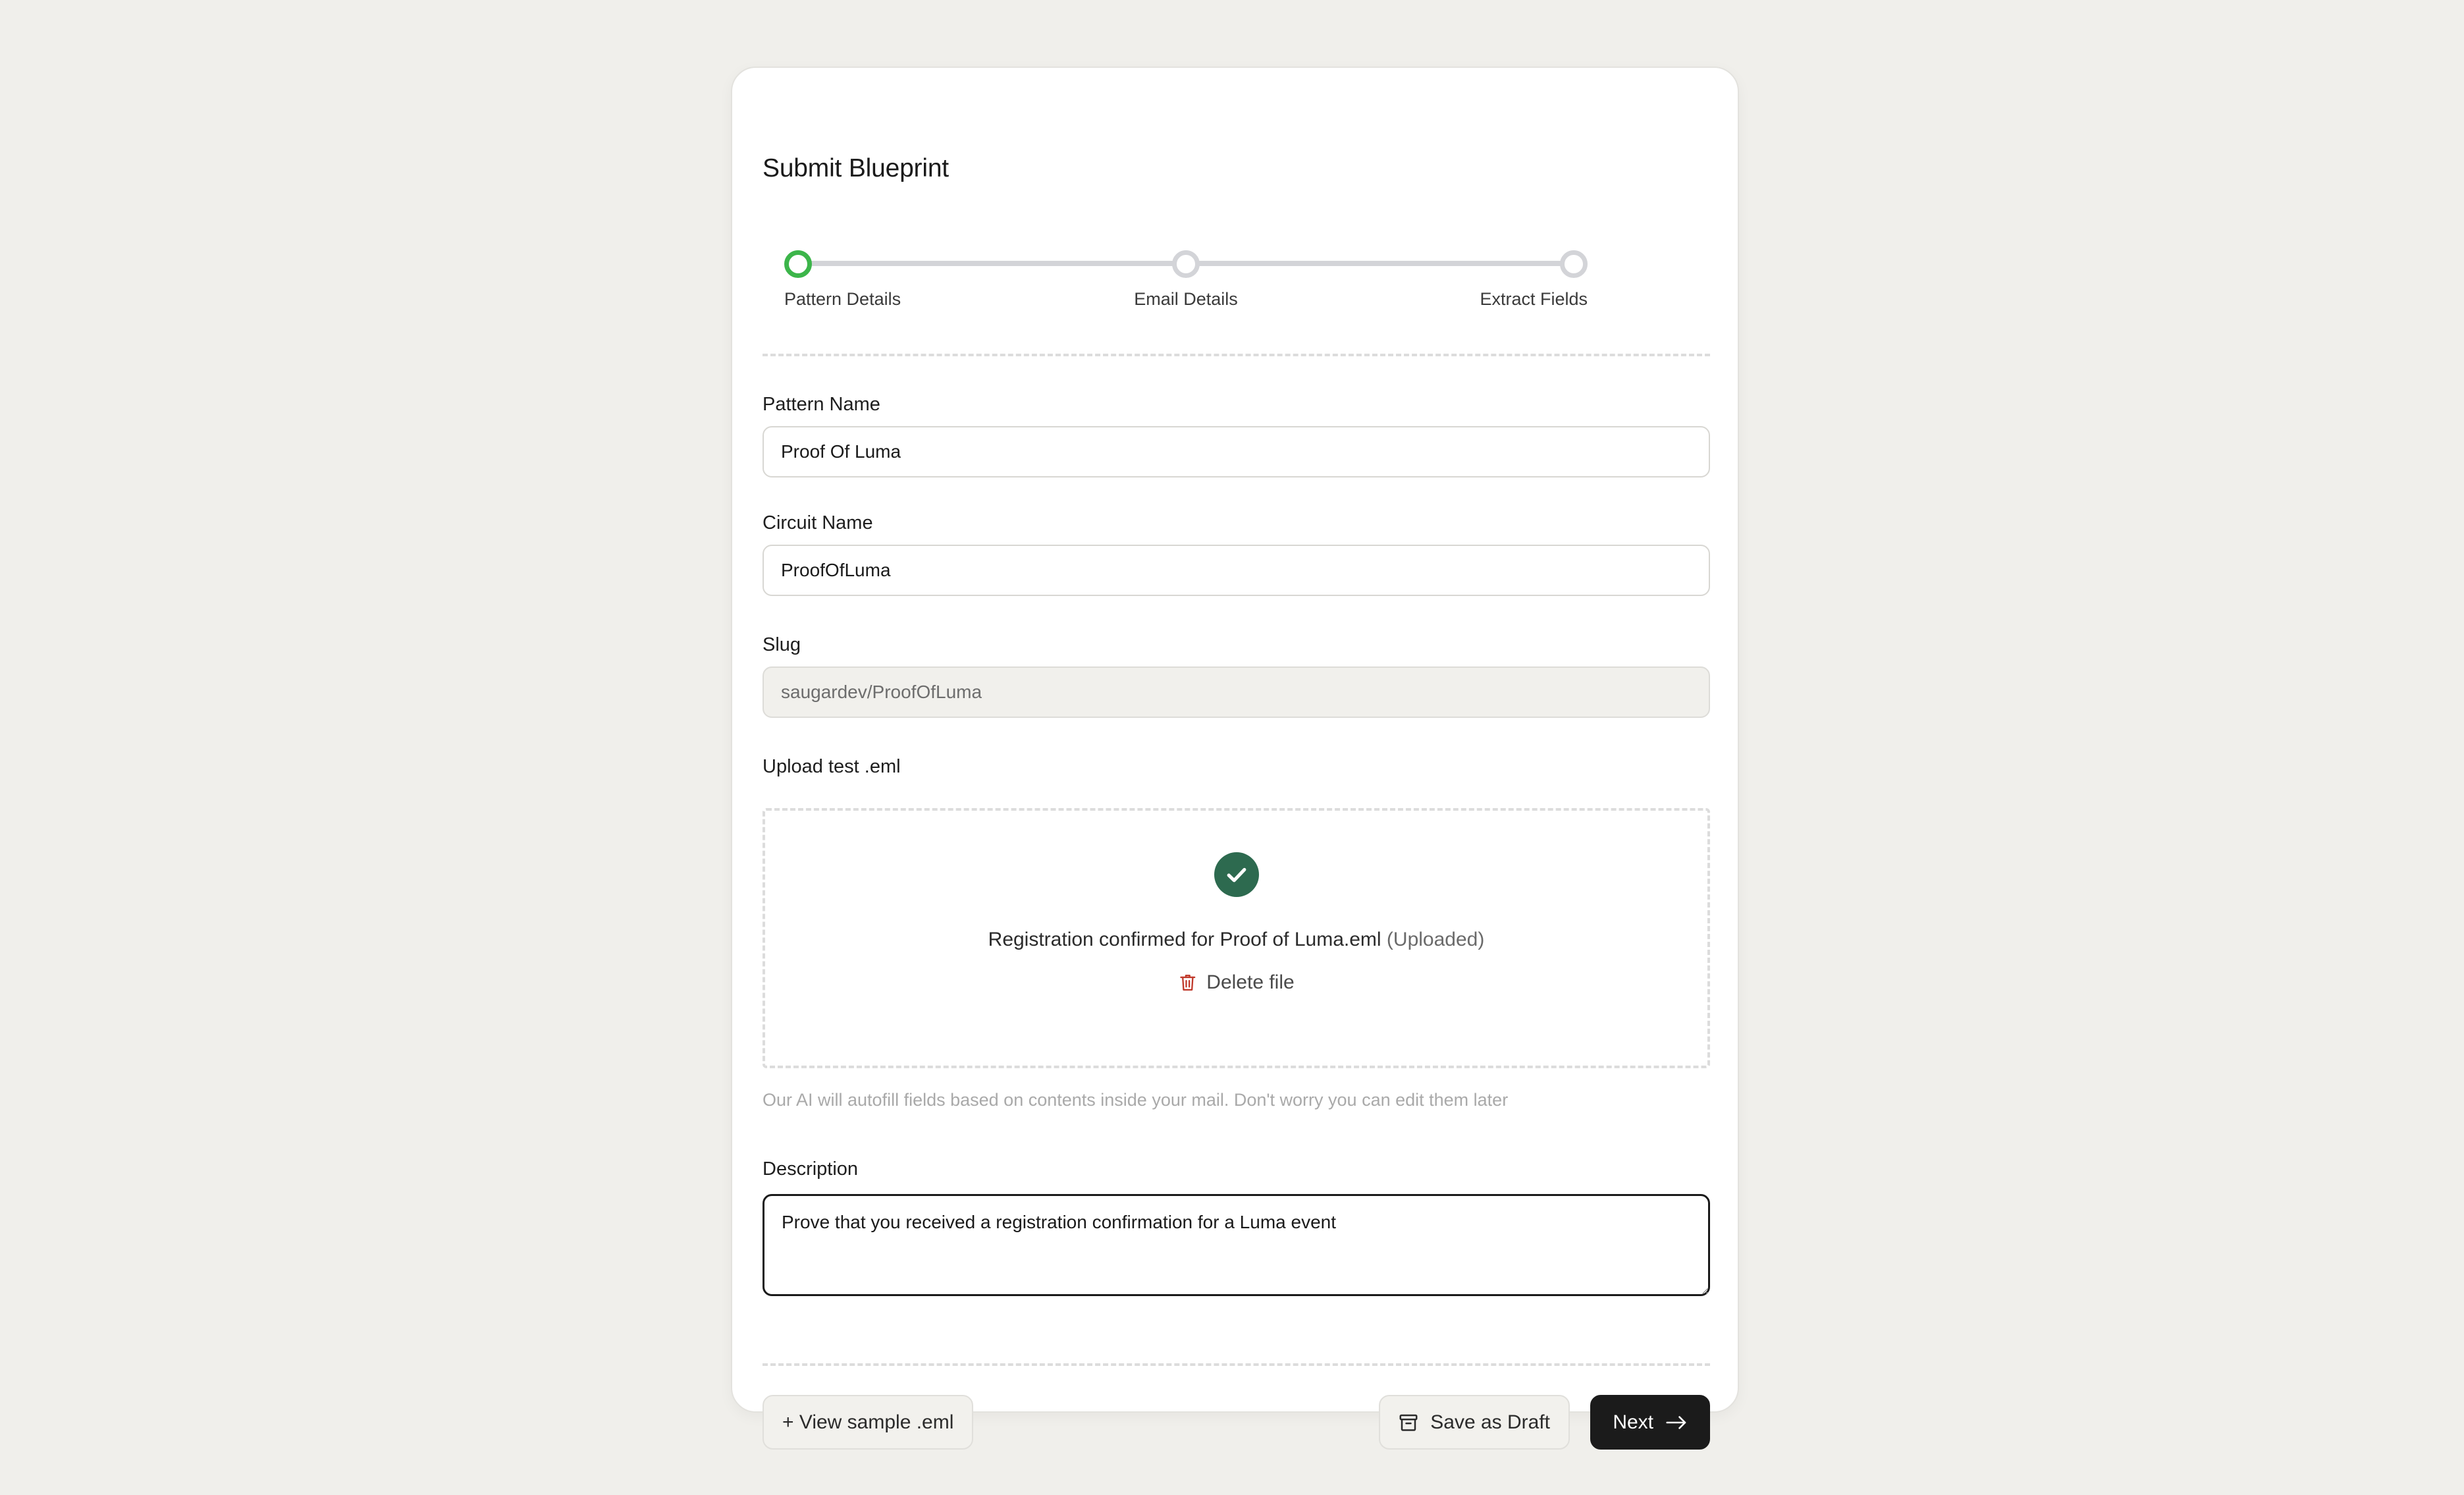 Image resolution: width=2464 pixels, height=1495 pixels. I want to click on arrow-right-icon, so click(1676, 1422).